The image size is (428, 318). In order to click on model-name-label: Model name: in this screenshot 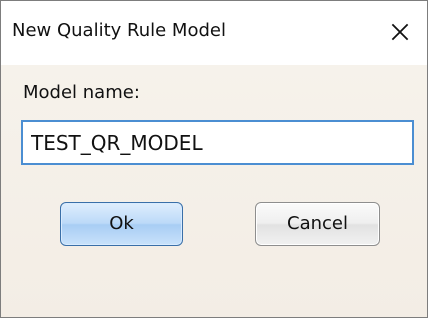, I will do `click(81, 92)`.